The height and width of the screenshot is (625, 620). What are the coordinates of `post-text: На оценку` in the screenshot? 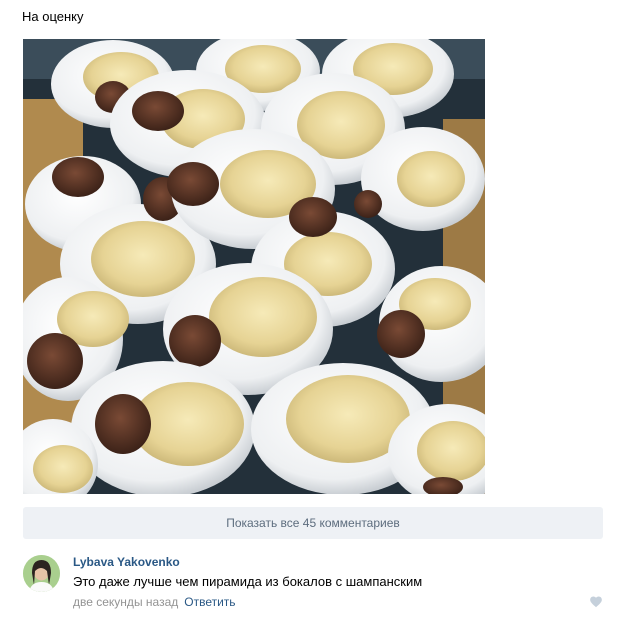 It's located at (53, 16).